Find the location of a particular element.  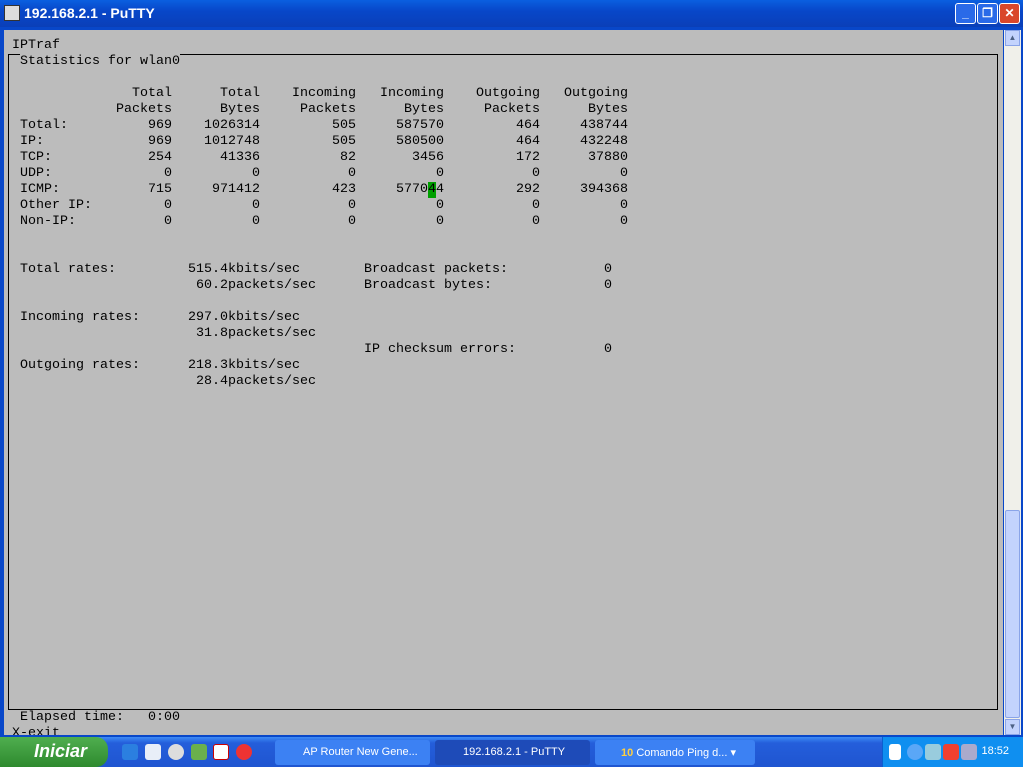

scroll-up-arrow: ▲ is located at coordinates (1012, 38).